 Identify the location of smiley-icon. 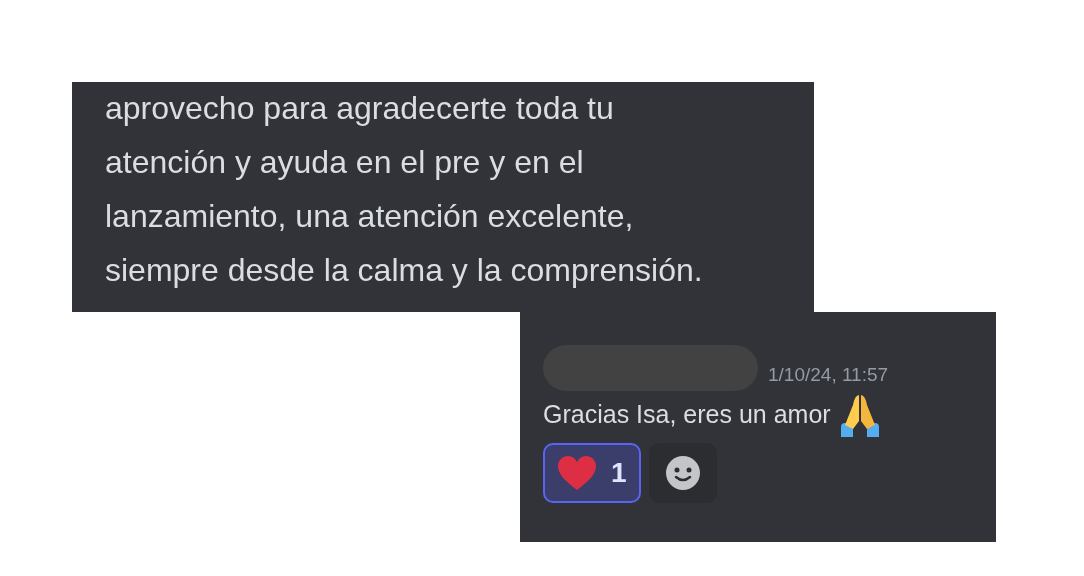
(682, 473).